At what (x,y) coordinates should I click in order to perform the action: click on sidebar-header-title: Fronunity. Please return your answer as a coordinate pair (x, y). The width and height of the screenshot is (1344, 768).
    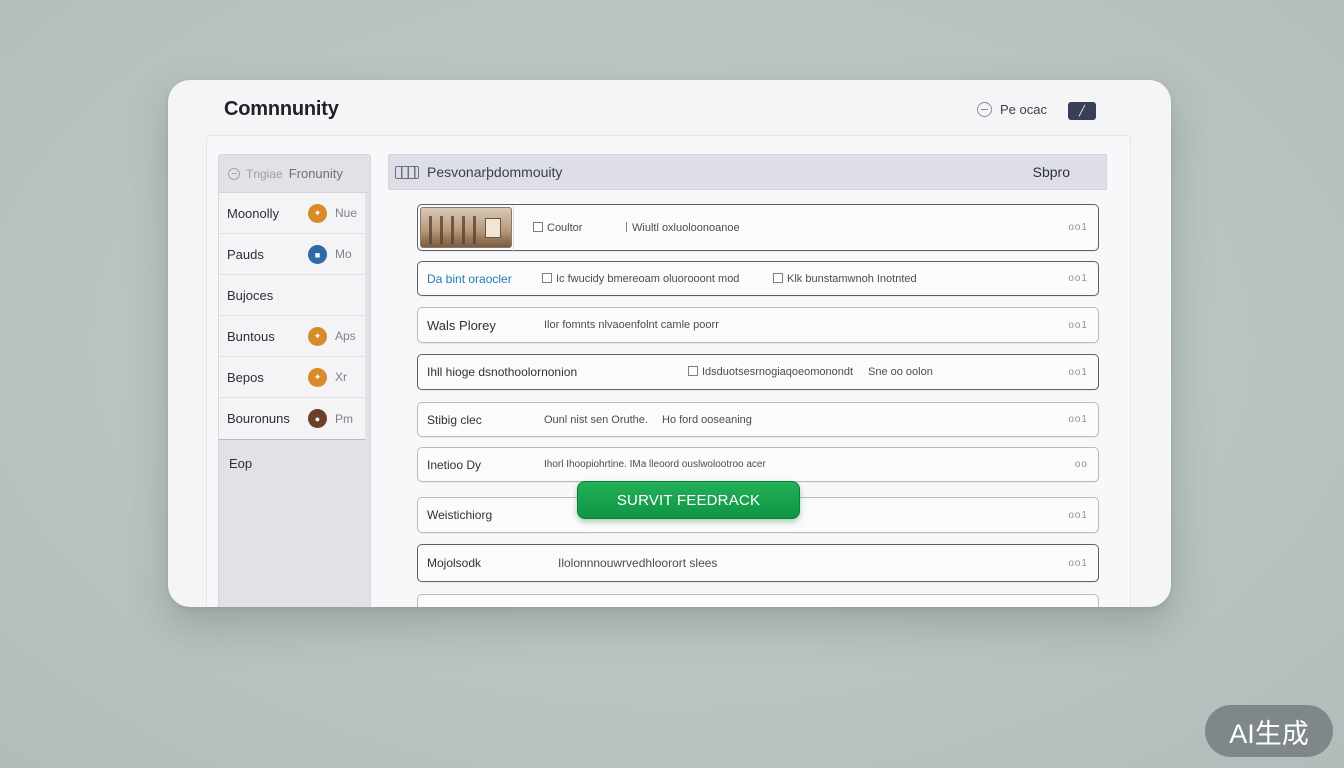
    Looking at the image, I should click on (315, 173).